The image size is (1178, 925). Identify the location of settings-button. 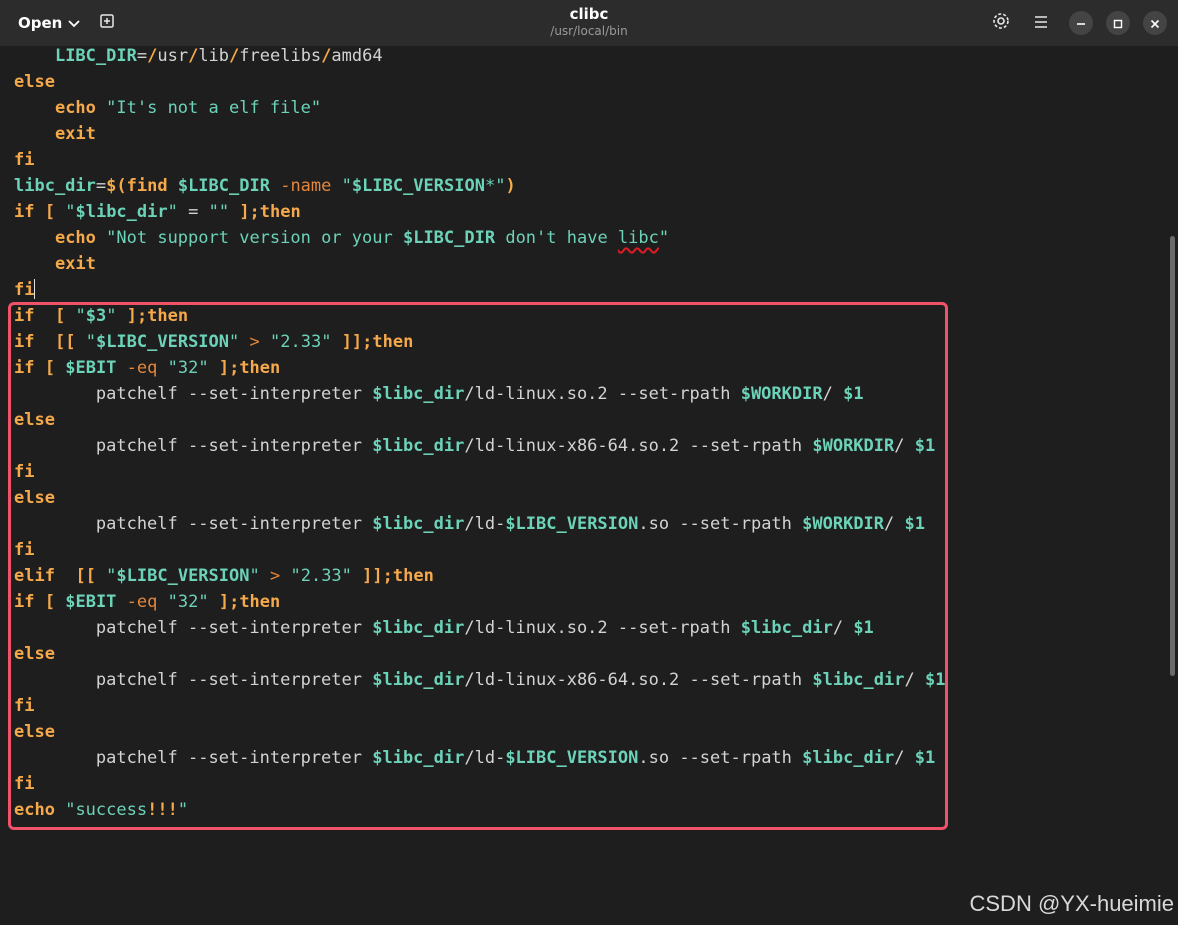
(1001, 23).